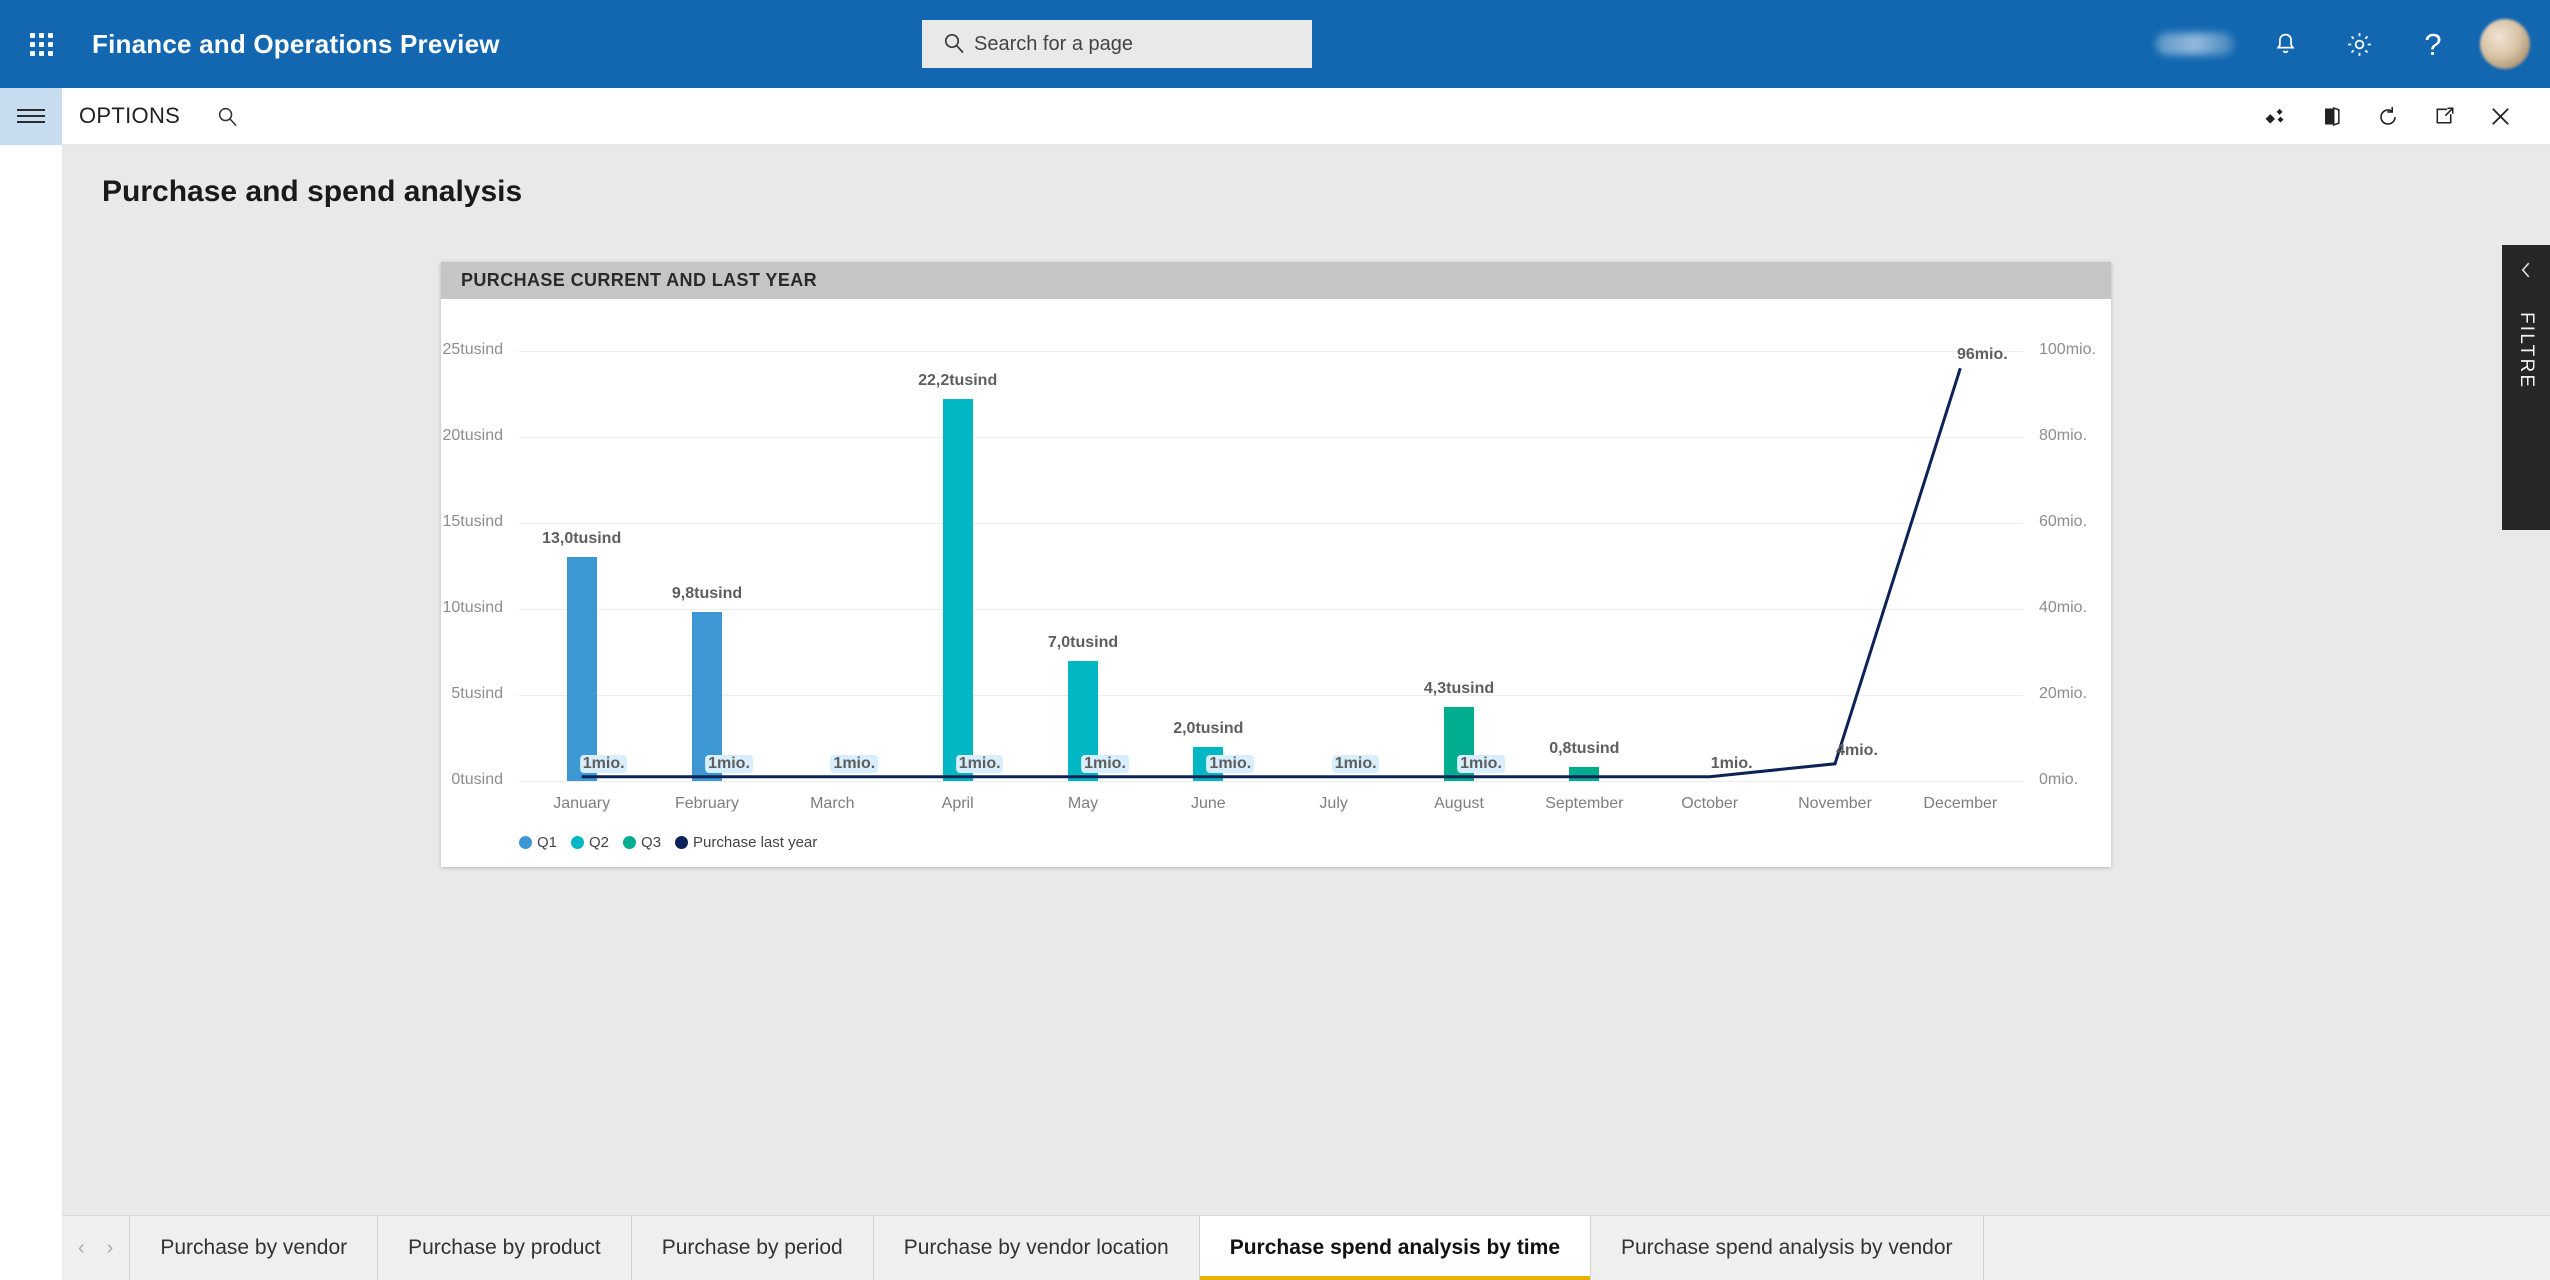  Describe the element at coordinates (473, 607) in the screenshot. I see `left-axis-tick: 10tusind` at that location.